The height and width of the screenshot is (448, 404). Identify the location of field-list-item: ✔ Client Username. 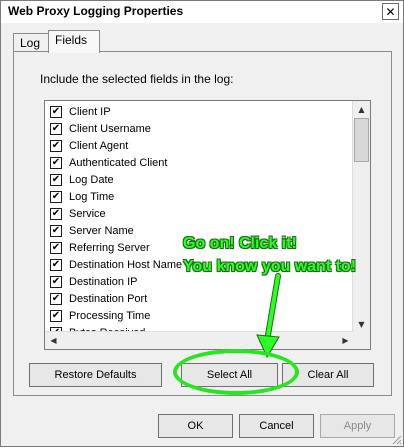
(116, 128).